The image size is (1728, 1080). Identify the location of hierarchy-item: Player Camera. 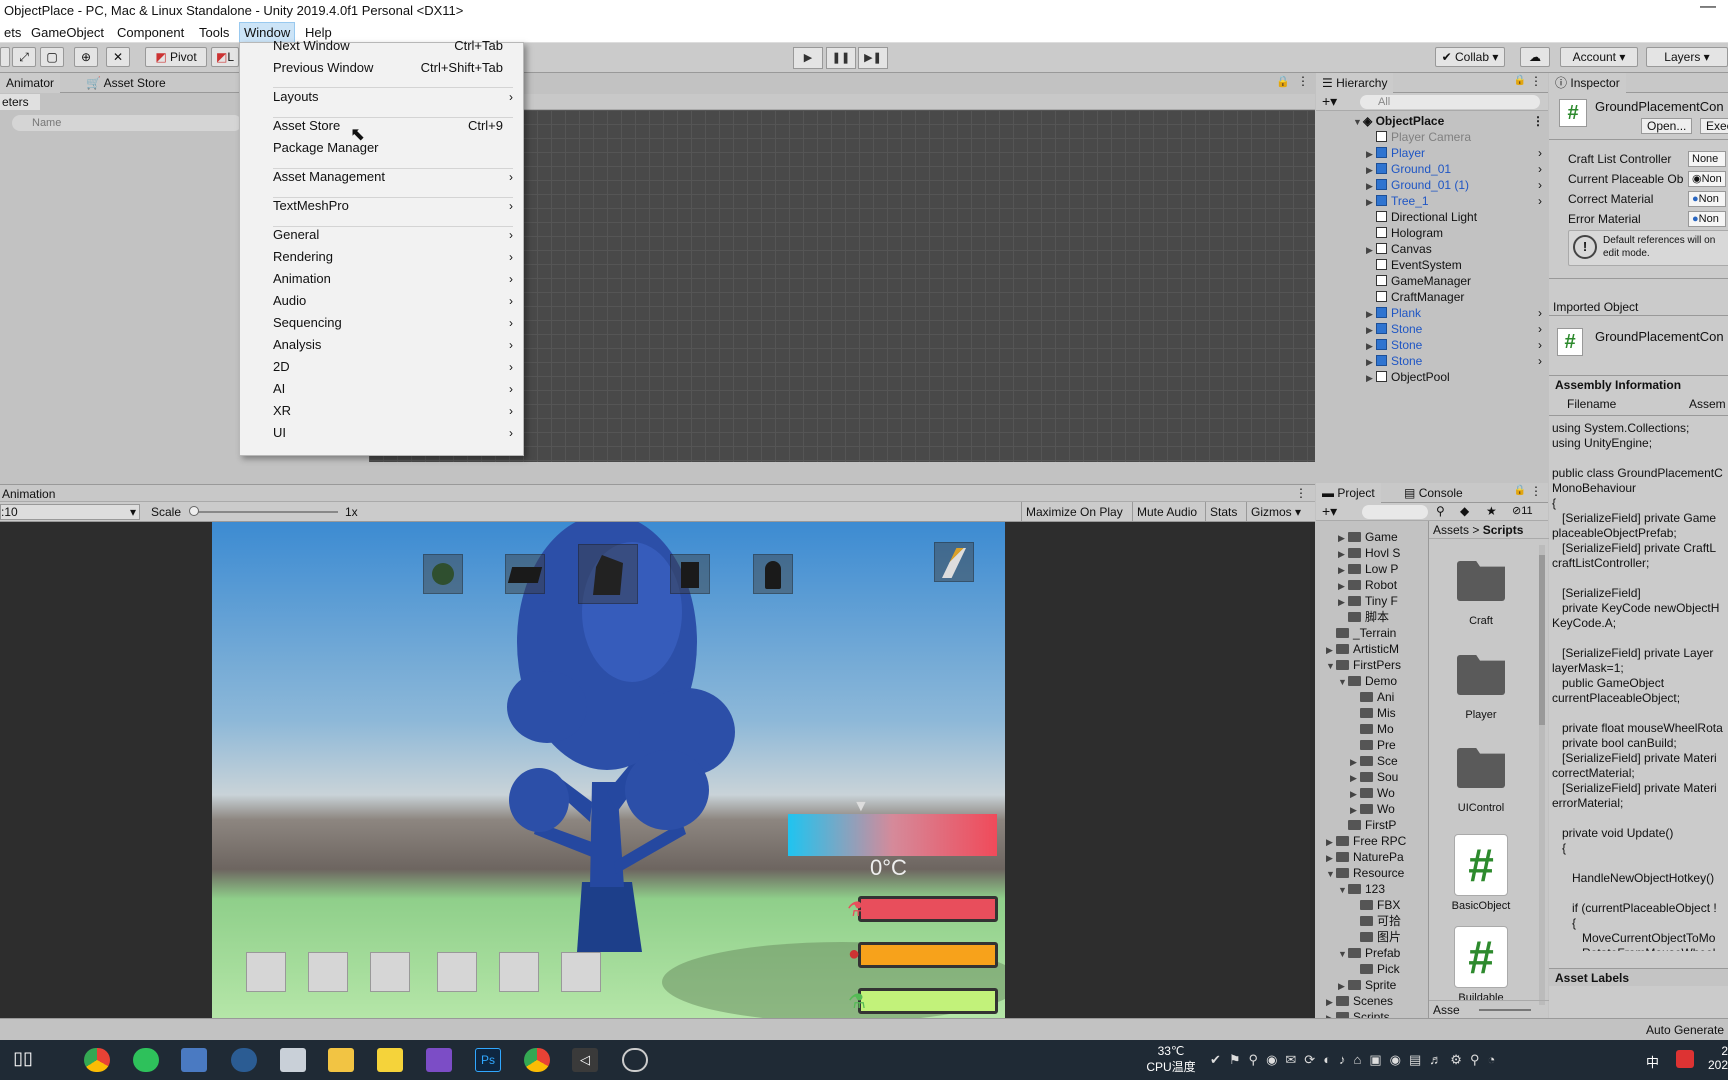
(1457, 137).